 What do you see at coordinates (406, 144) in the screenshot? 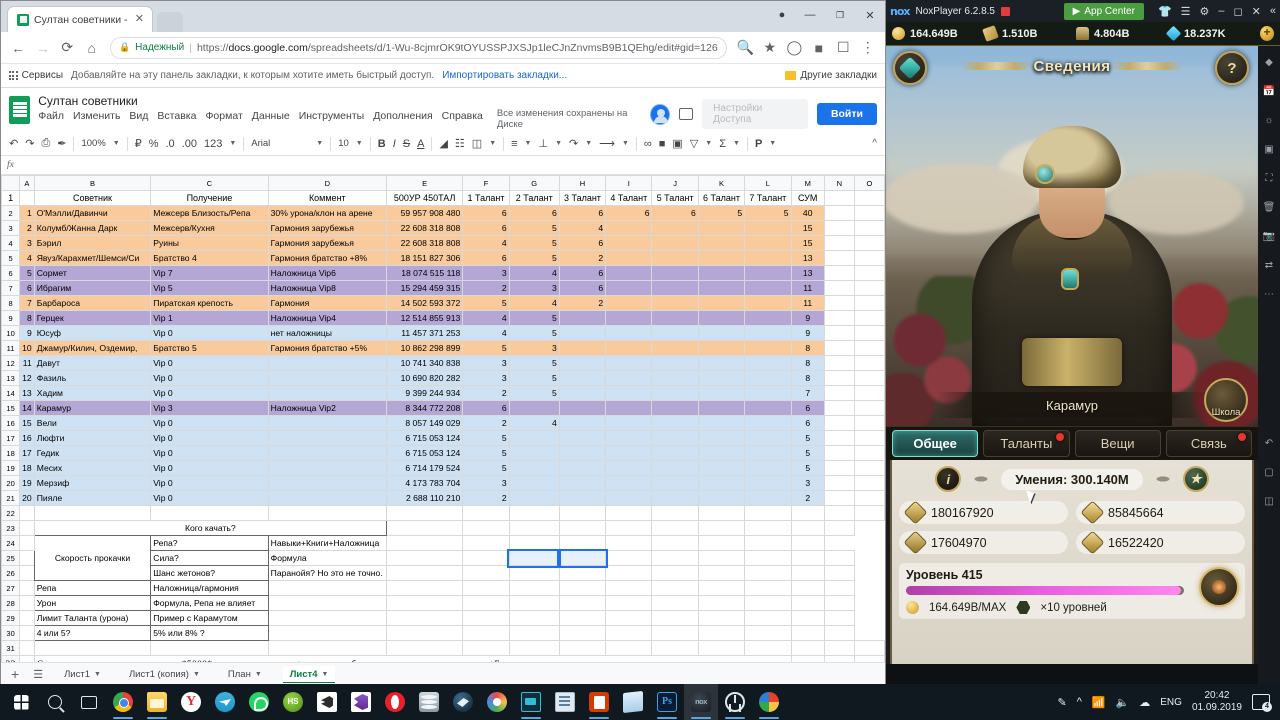
I see `strikethrough-button: S` at bounding box center [406, 144].